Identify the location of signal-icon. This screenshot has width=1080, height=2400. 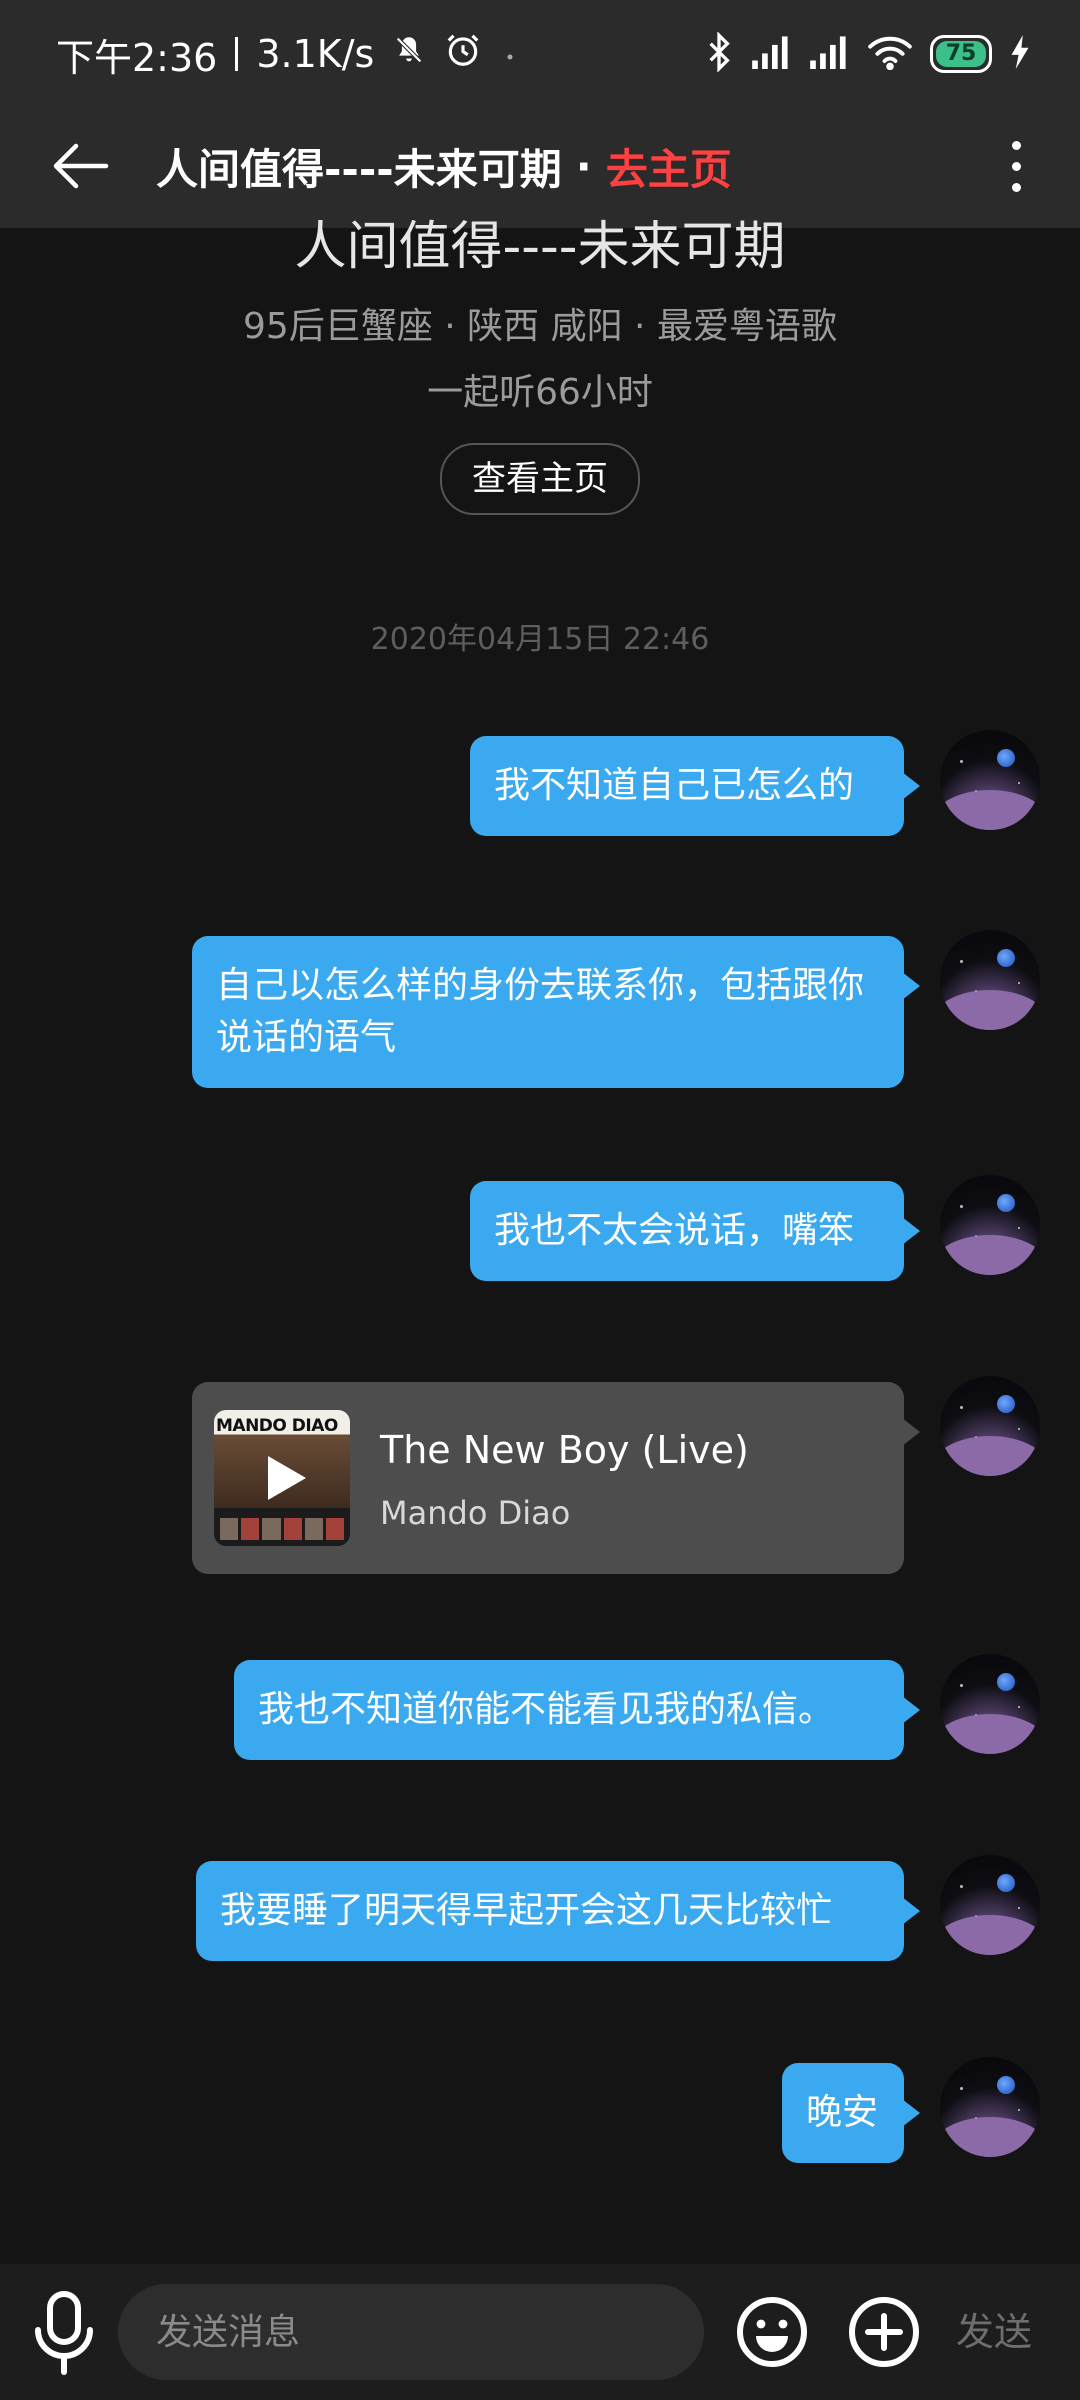
(772, 54).